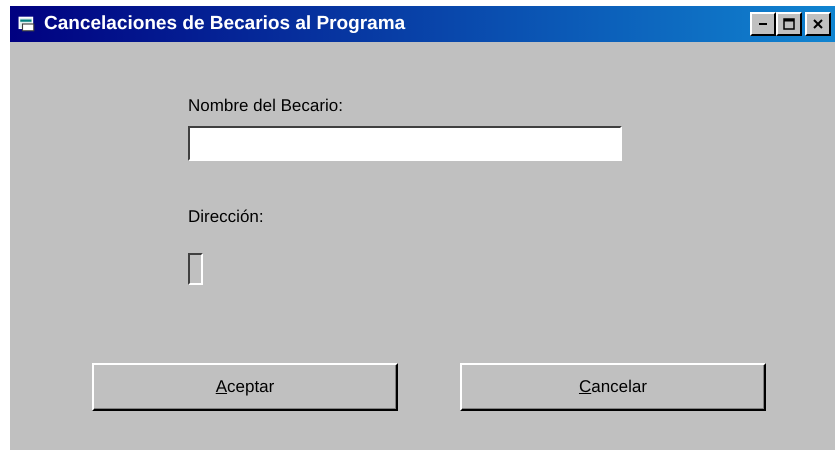 This screenshot has height=452, width=835. I want to click on maximize-icon, so click(789, 24).